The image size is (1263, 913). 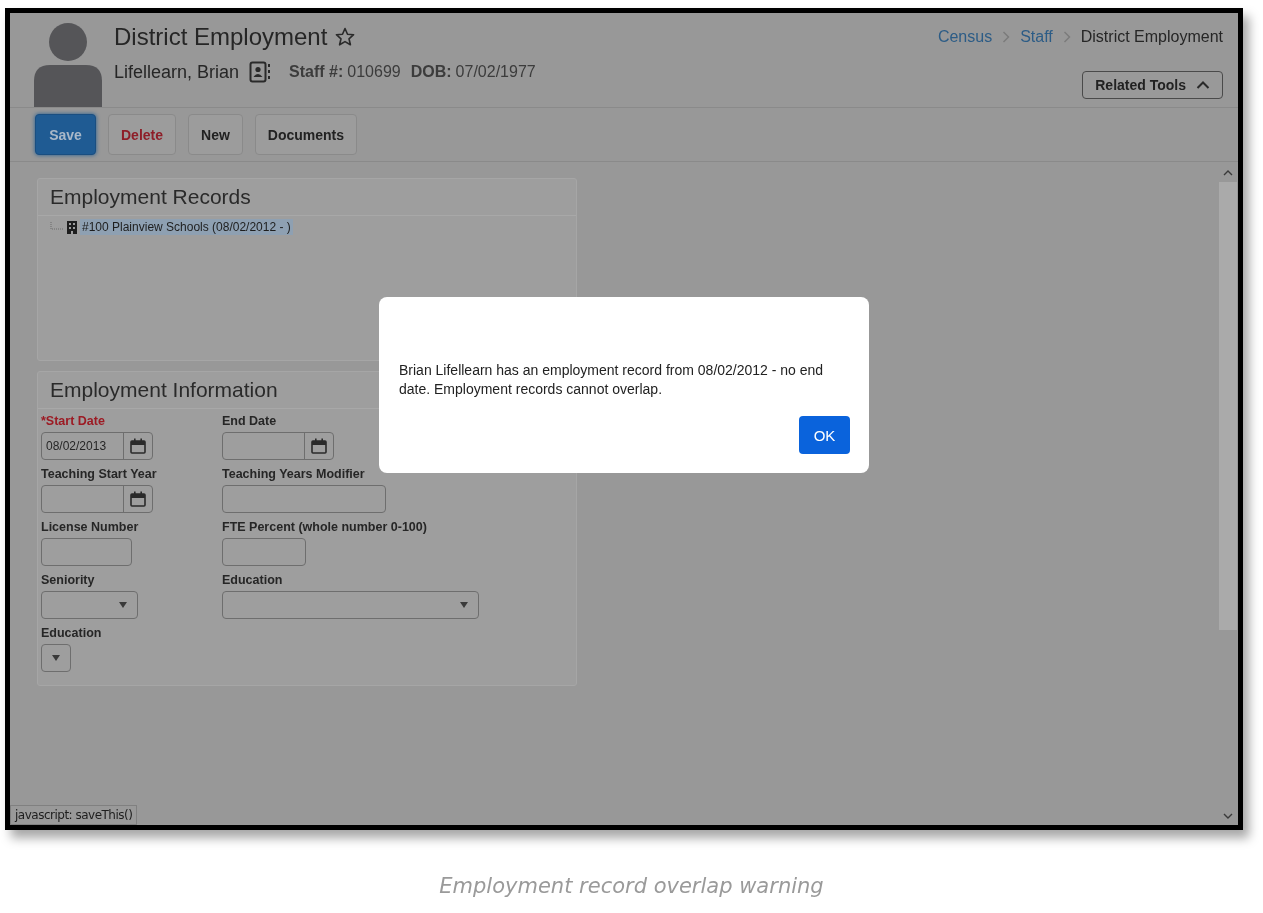 I want to click on field-label: FTE Percent (whole number 0-100), so click(x=324, y=527).